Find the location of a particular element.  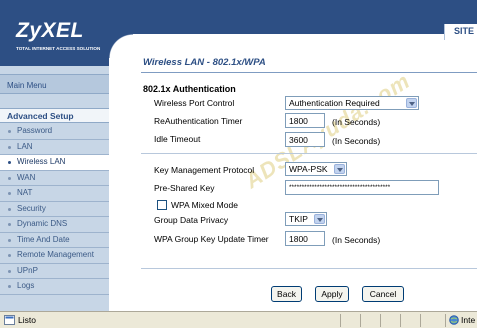

advanced-setup-header: Advanced Setup is located at coordinates (54, 115).